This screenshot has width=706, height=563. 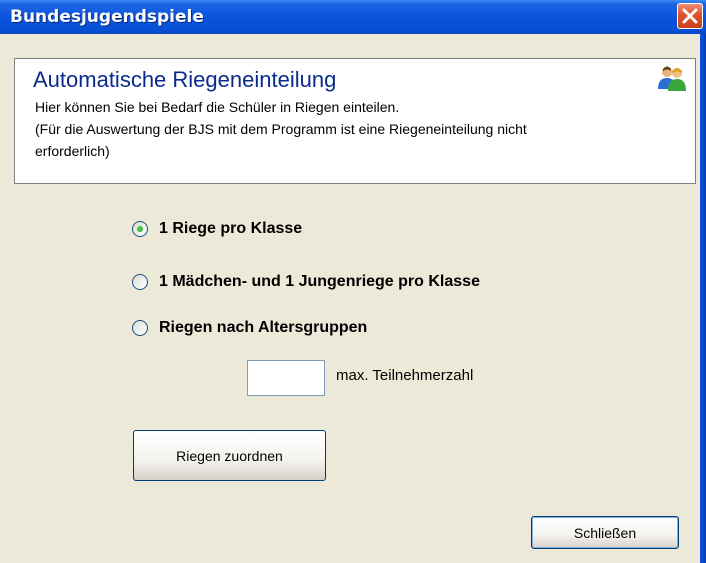 What do you see at coordinates (319, 281) in the screenshot?
I see `option-label: 1 Mädchen- und 1 Jungenriege pro Klasse` at bounding box center [319, 281].